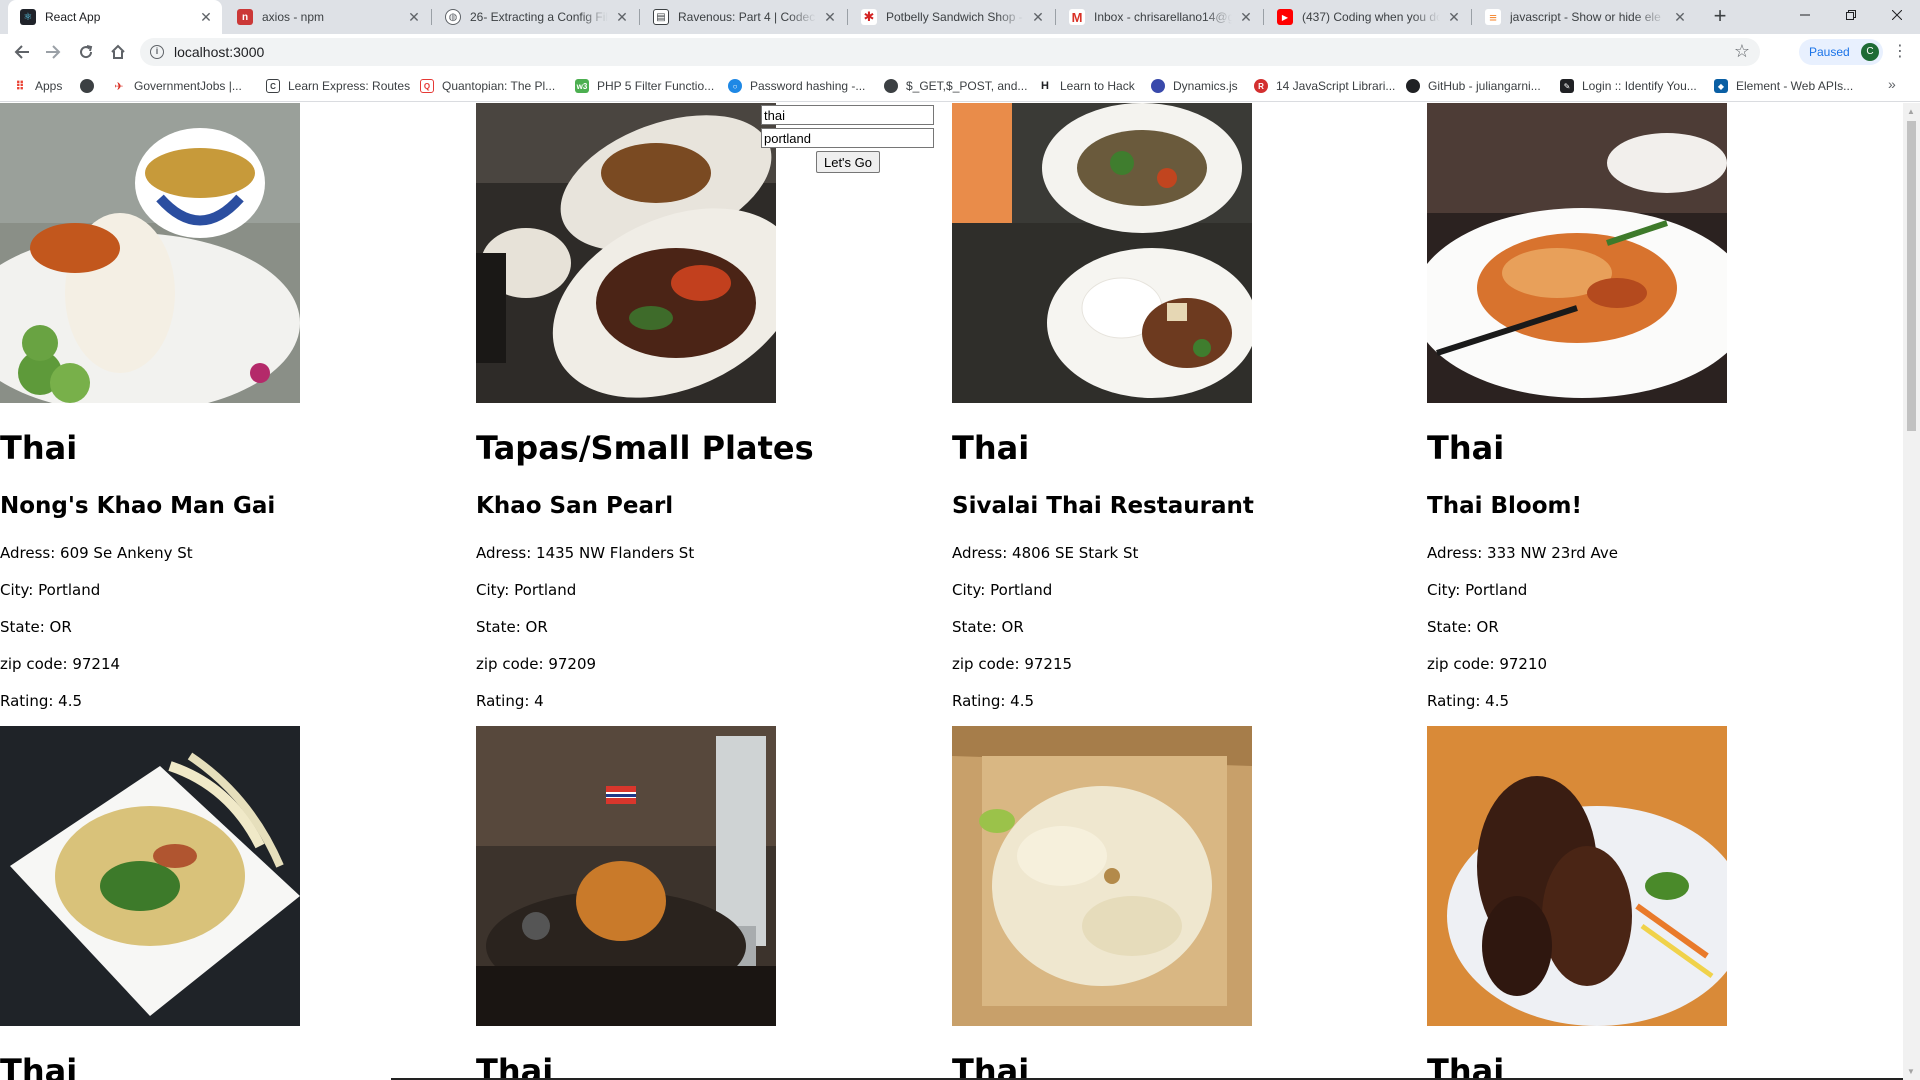  I want to click on scroll-down-arrow-icon: ▼, so click(1911, 1071).